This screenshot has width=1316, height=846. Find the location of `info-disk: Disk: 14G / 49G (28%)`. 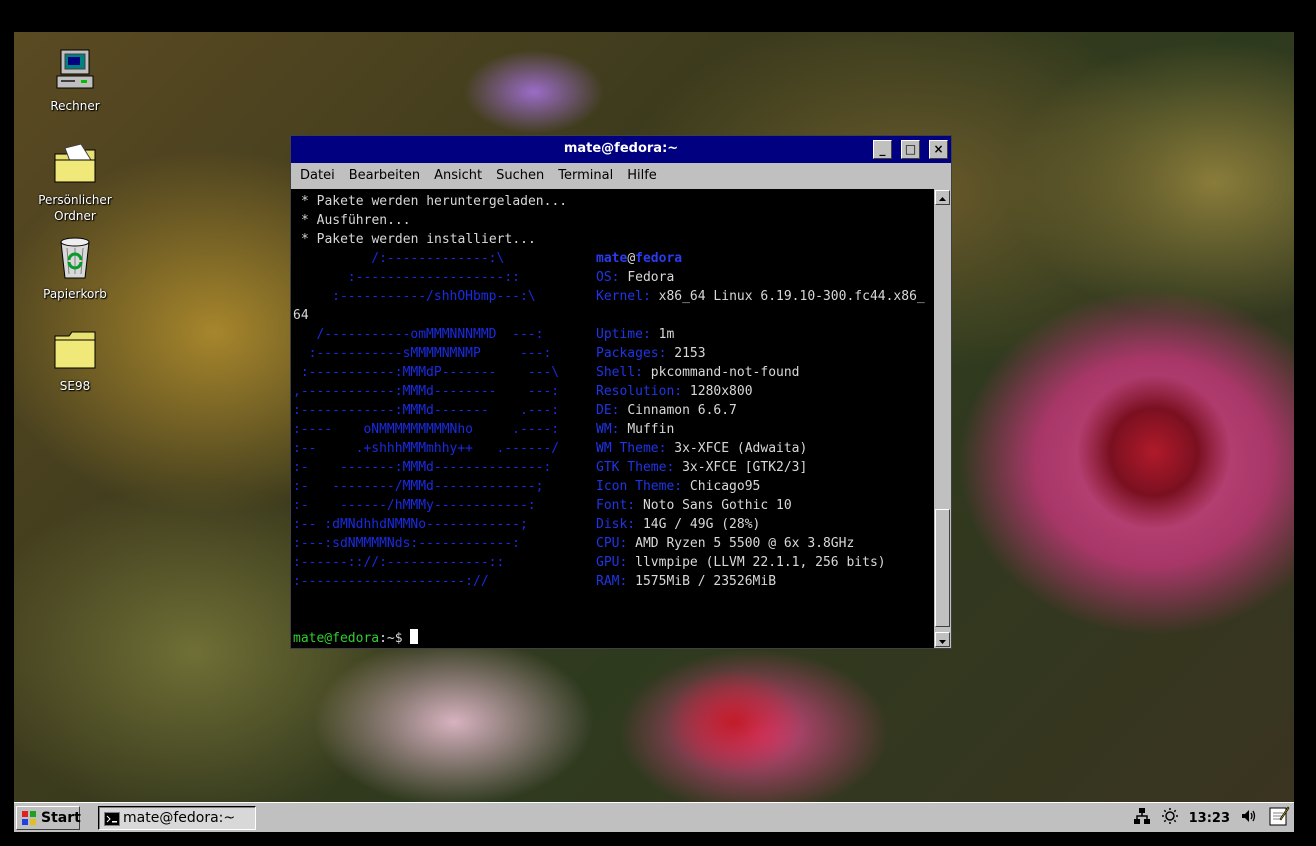

info-disk: Disk: 14G / 49G (28%) is located at coordinates (678, 524).